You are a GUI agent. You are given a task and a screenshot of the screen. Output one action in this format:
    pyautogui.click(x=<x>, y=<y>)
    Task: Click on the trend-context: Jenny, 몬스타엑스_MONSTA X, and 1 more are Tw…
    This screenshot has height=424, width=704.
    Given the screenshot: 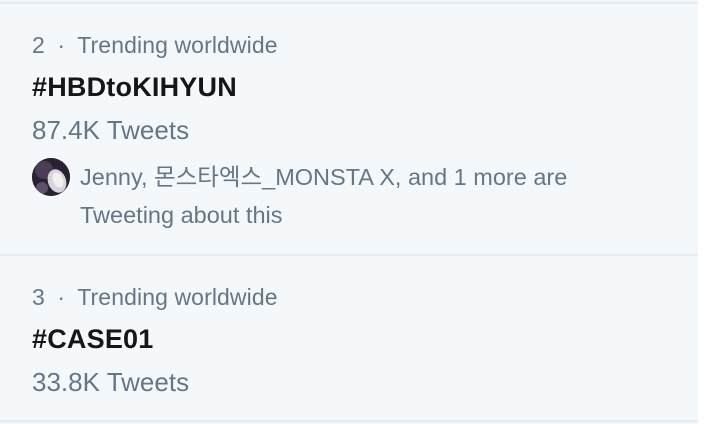 What is the action you would take?
    pyautogui.click(x=360, y=196)
    